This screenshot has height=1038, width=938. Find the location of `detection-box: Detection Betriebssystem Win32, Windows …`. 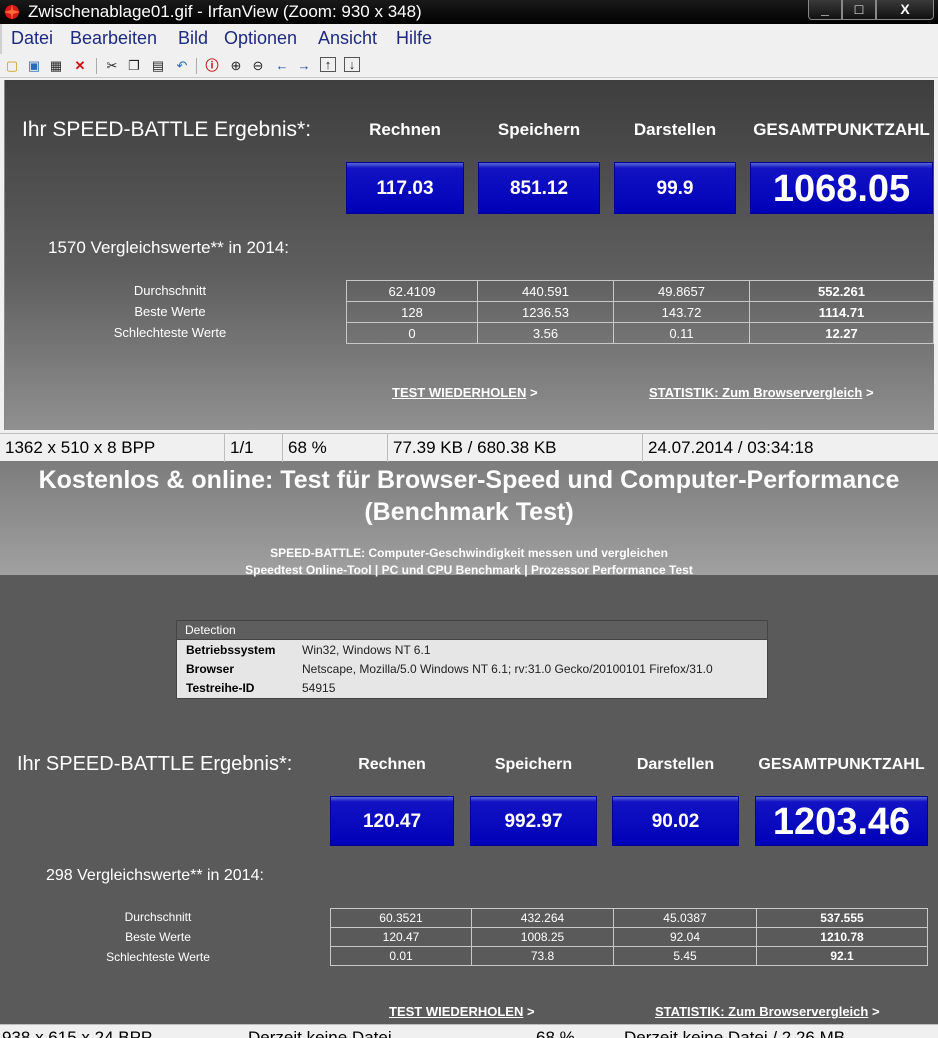

detection-box: Detection Betriebssystem Win32, Windows … is located at coordinates (472, 659).